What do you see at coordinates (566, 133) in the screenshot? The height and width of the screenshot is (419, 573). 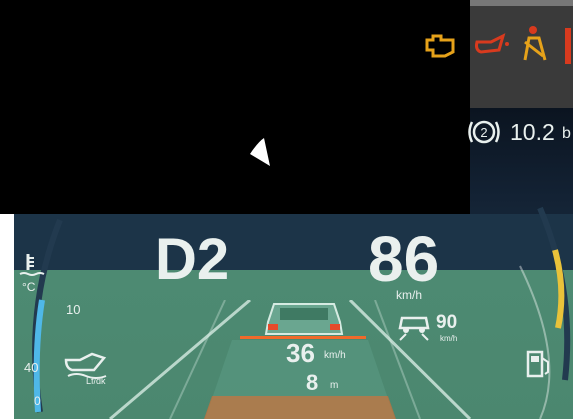 I see `range-unit: b` at bounding box center [566, 133].